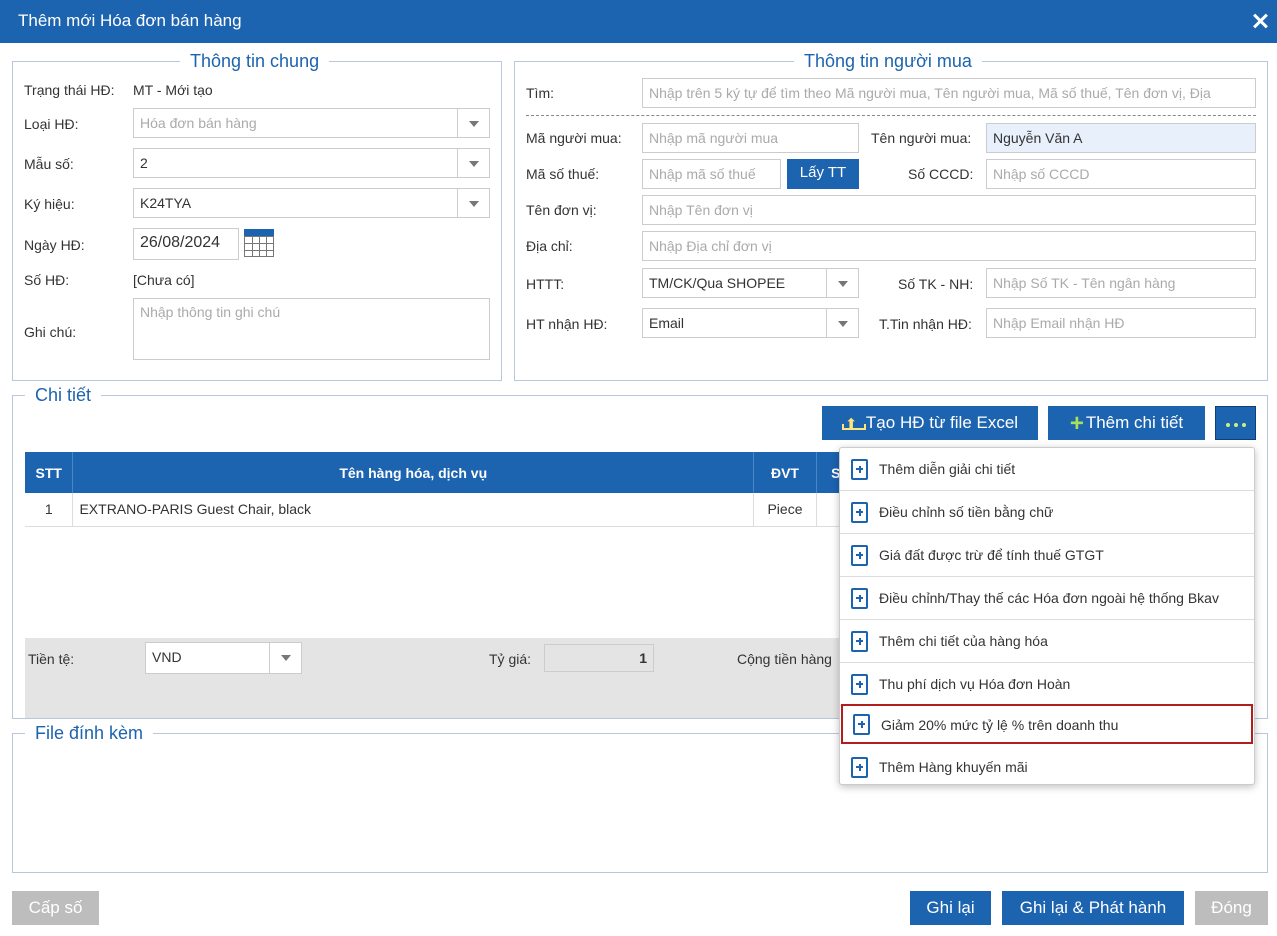 Image resolution: width=1277 pixels, height=936 pixels. I want to click on menu-item: Thêm Hàng khuyến mãi, so click(1047, 767).